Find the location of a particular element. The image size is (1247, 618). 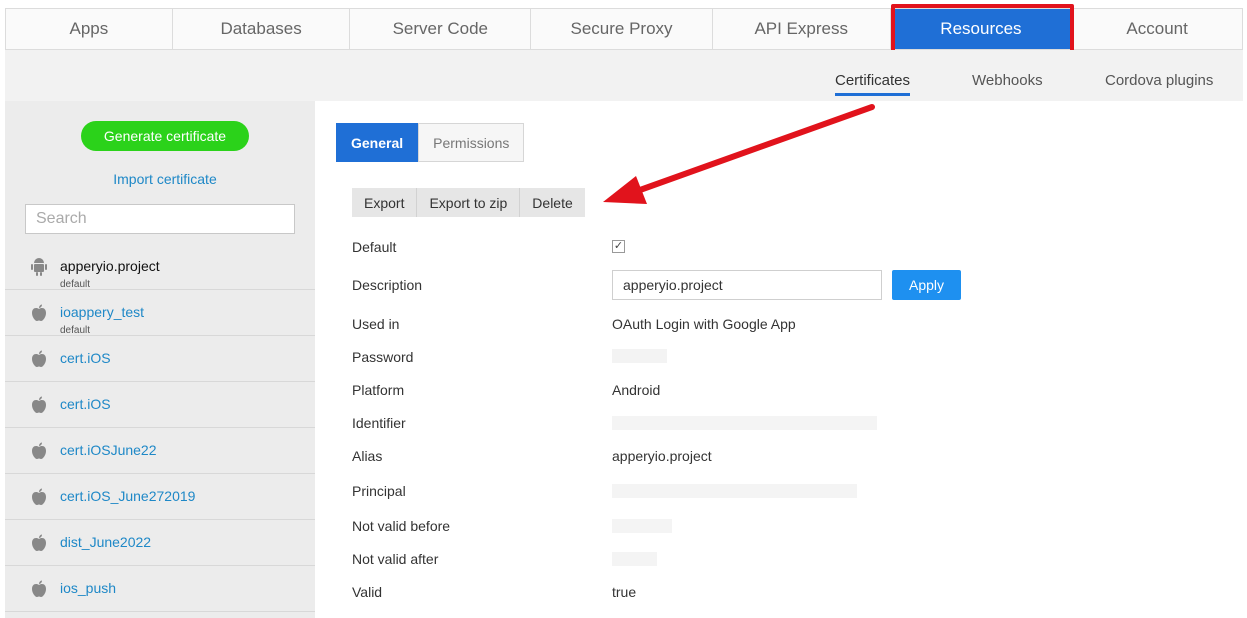

annotation-arrow is located at coordinates (739, 154).